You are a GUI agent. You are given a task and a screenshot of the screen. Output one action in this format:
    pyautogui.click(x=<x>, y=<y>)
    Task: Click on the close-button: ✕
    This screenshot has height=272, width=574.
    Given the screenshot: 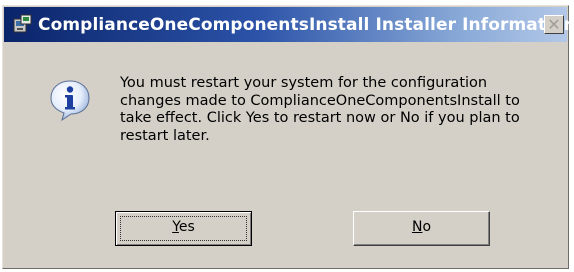 What is the action you would take?
    pyautogui.click(x=554, y=24)
    